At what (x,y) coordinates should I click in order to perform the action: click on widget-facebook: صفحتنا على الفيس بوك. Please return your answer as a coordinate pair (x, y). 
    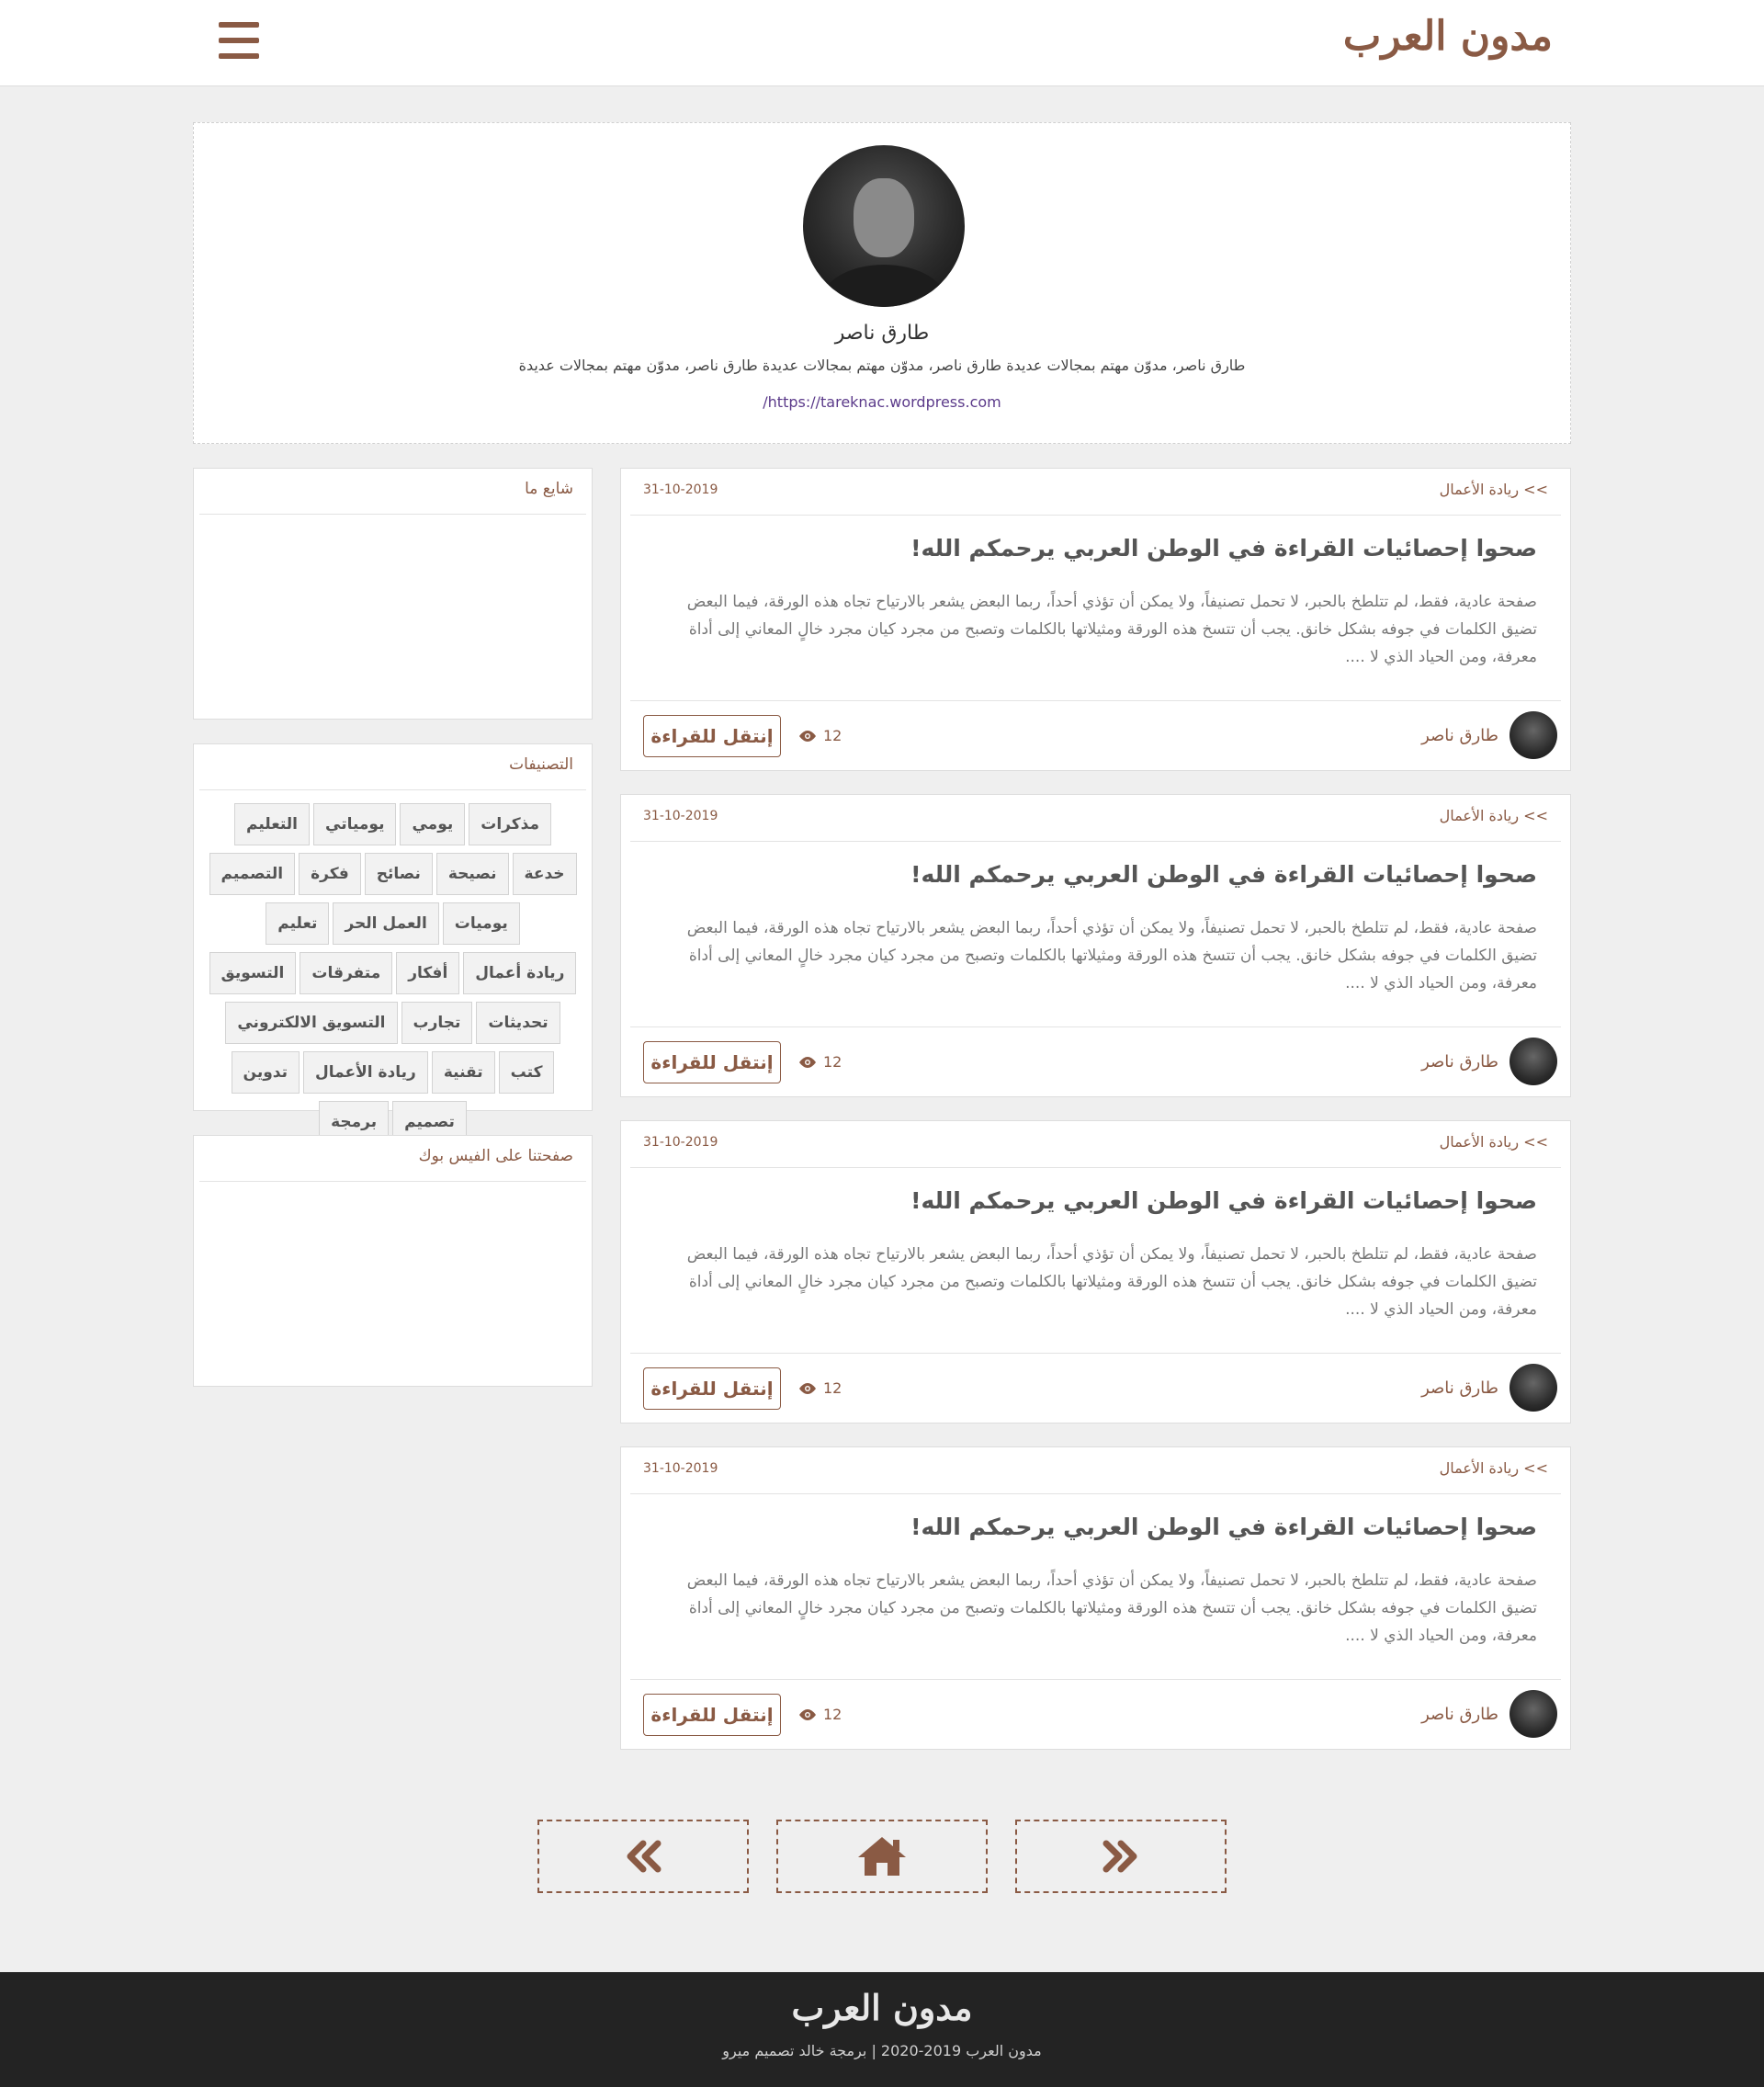
    Looking at the image, I should click on (393, 1261).